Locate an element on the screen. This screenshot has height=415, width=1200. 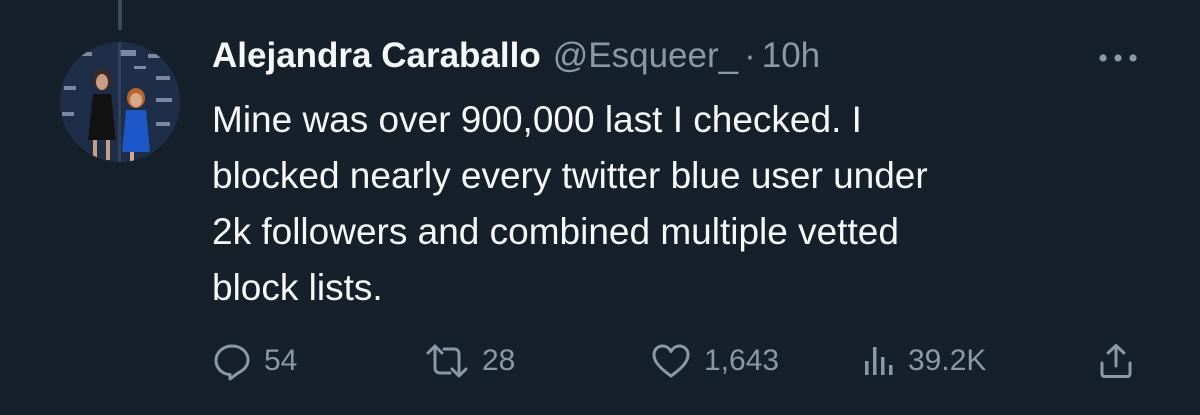
thread-connector-line is located at coordinates (120, 15).